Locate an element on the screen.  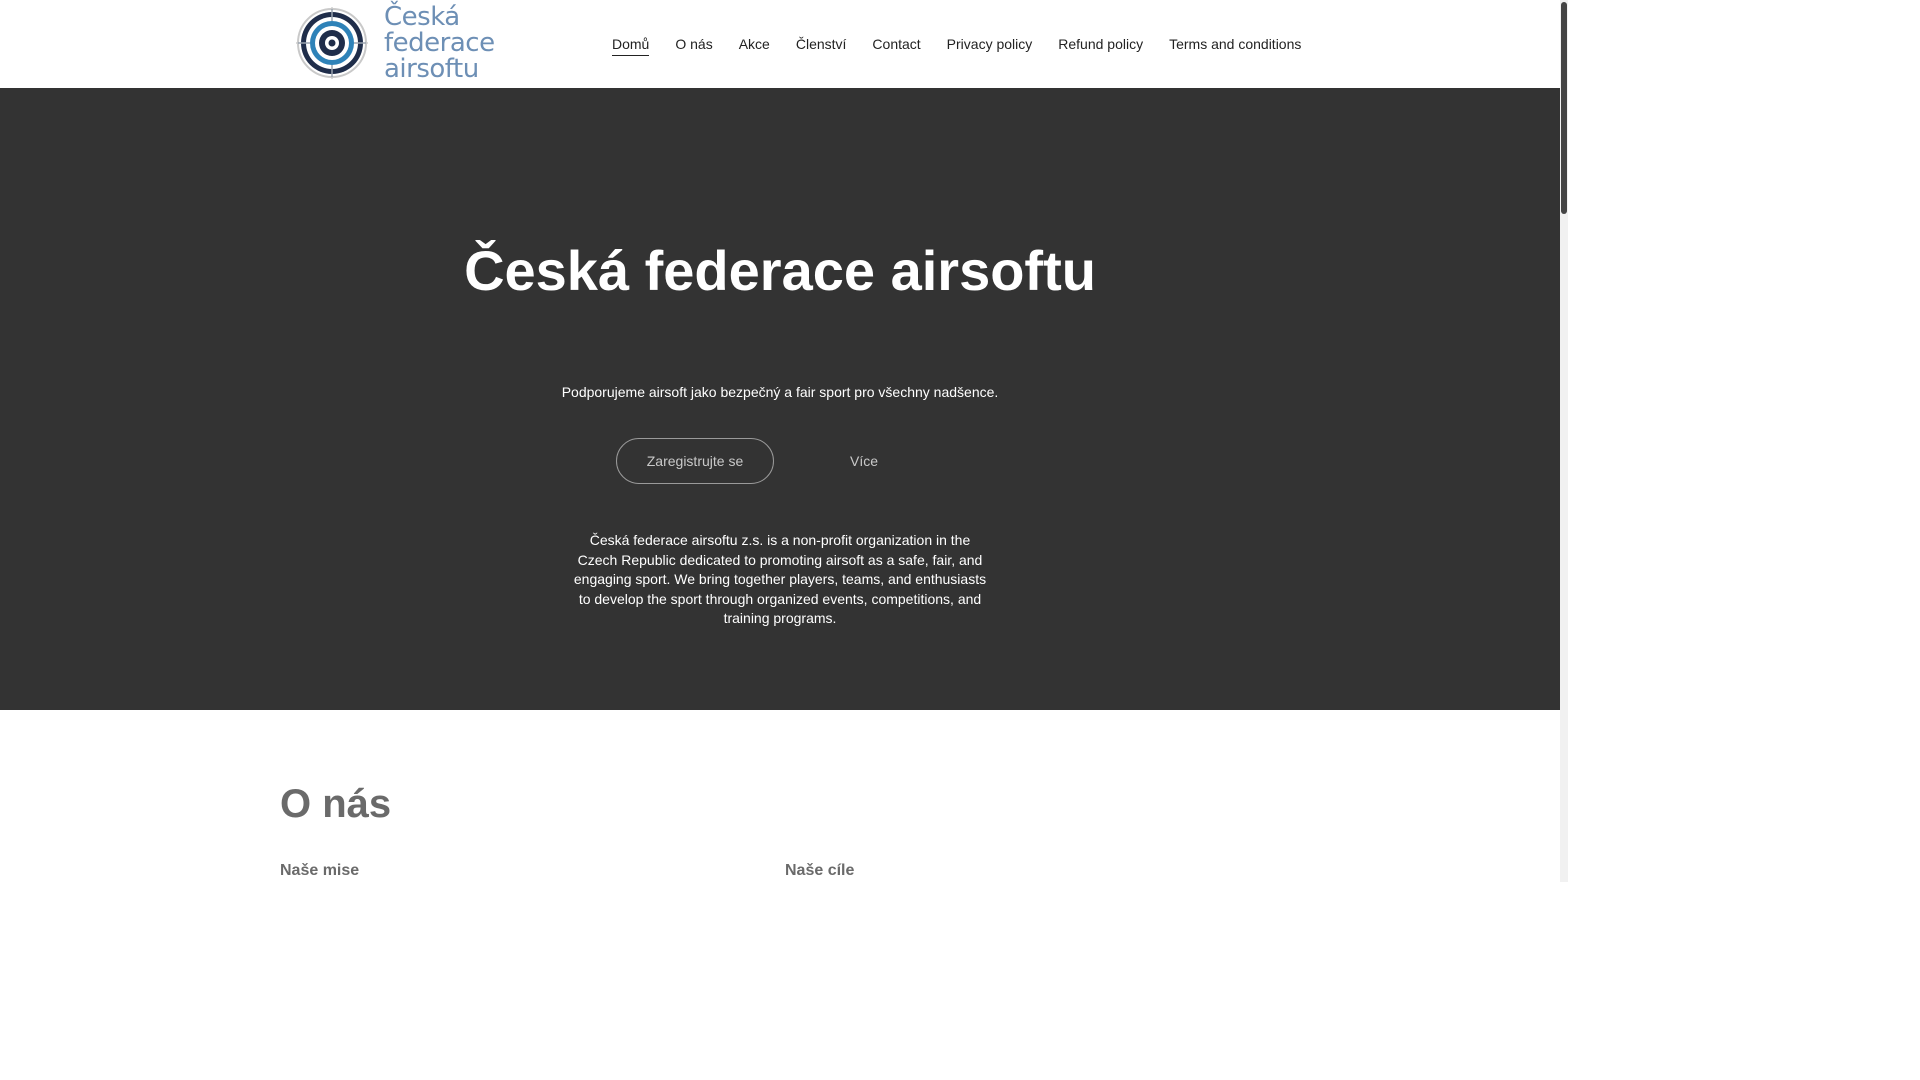
nav-item-terms: Terms and conditions is located at coordinates (1235, 45).